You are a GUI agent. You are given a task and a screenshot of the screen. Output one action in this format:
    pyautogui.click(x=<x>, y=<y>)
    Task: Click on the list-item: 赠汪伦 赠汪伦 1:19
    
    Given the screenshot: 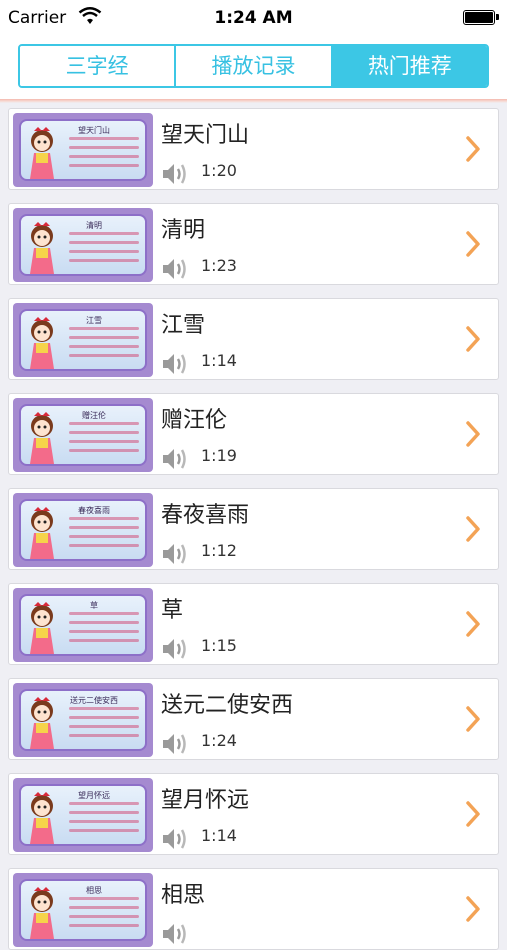 What is the action you would take?
    pyautogui.click(x=253, y=434)
    